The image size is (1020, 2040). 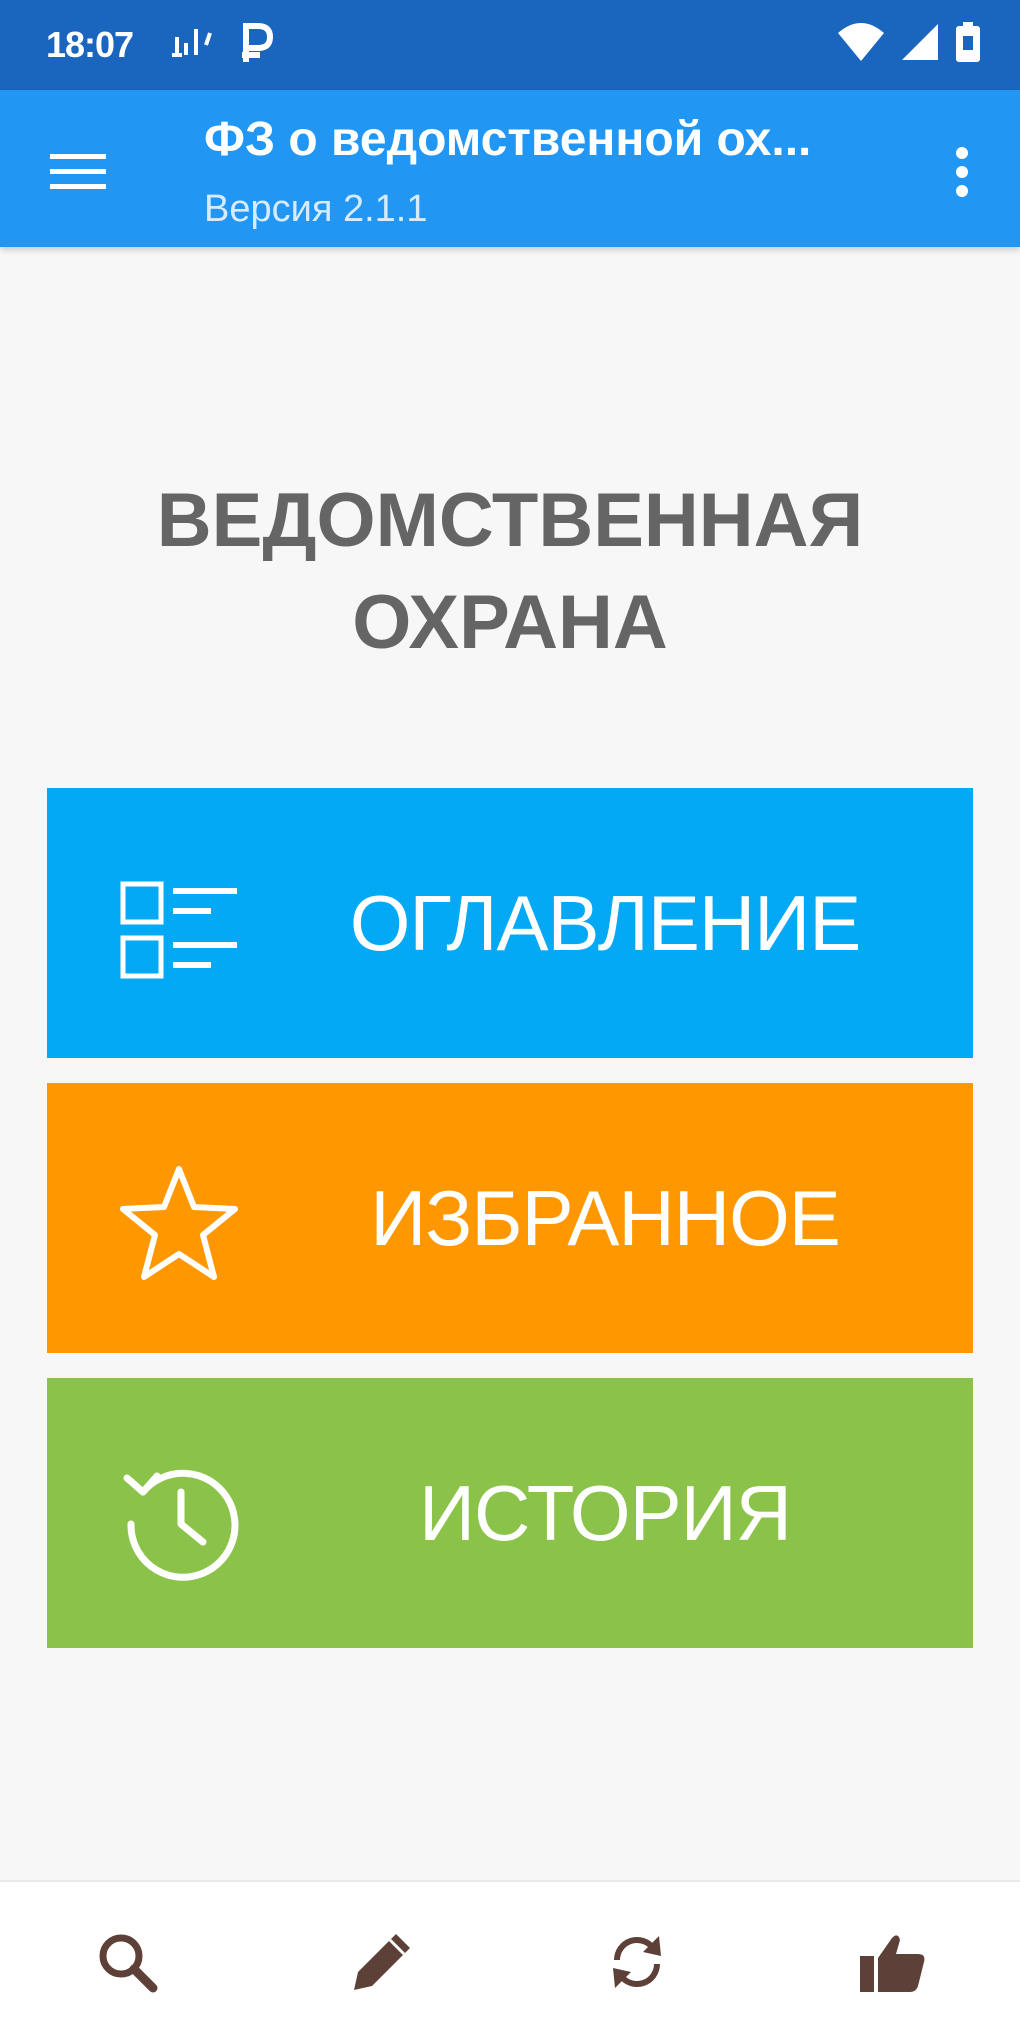 What do you see at coordinates (192, 43) in the screenshot?
I see `signal-icon` at bounding box center [192, 43].